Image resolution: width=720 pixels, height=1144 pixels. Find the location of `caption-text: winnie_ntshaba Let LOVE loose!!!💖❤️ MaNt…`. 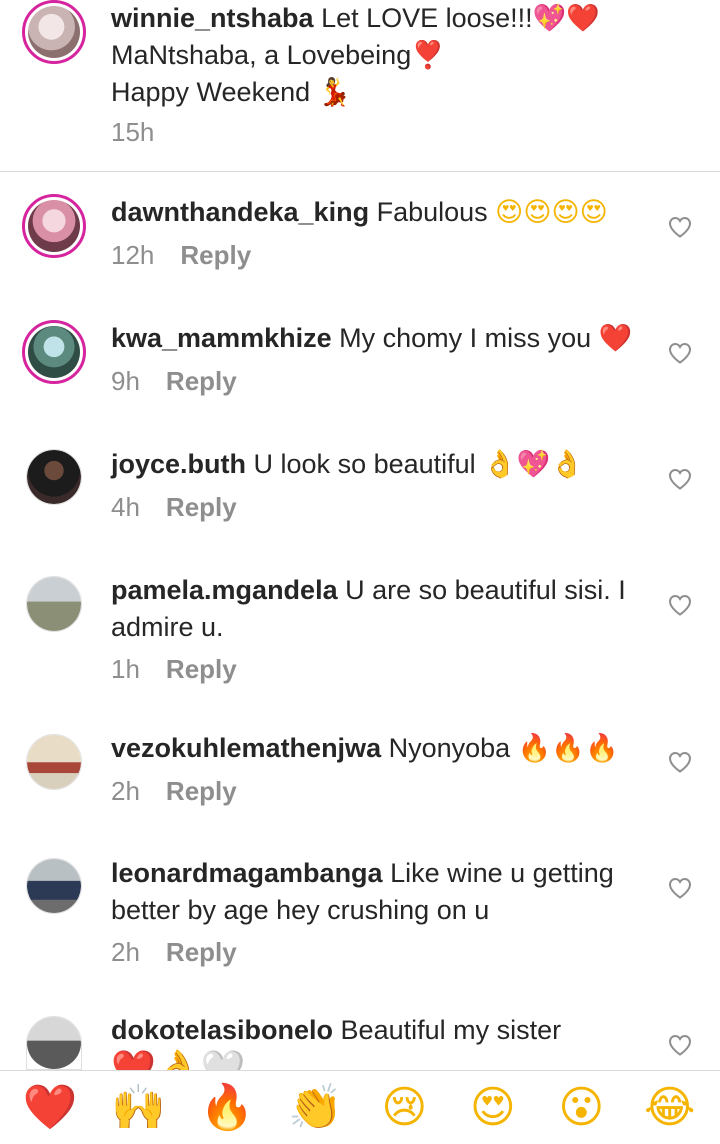

caption-text: winnie_ntshaba Let LOVE loose!!!💖❤️ MaNt… is located at coordinates (381, 55).